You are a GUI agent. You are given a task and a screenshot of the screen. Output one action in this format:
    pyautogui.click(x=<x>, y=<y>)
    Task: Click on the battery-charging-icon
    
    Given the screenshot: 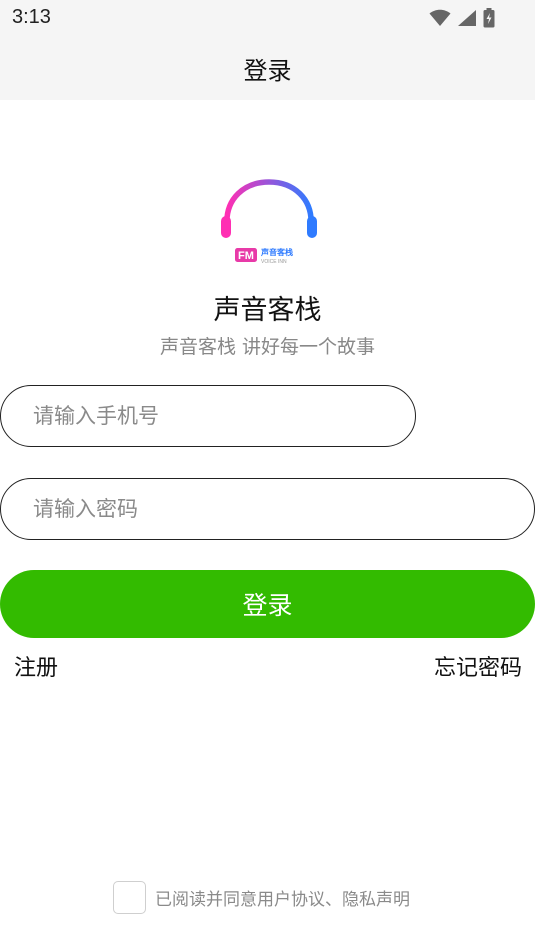 What is the action you would take?
    pyautogui.click(x=489, y=18)
    